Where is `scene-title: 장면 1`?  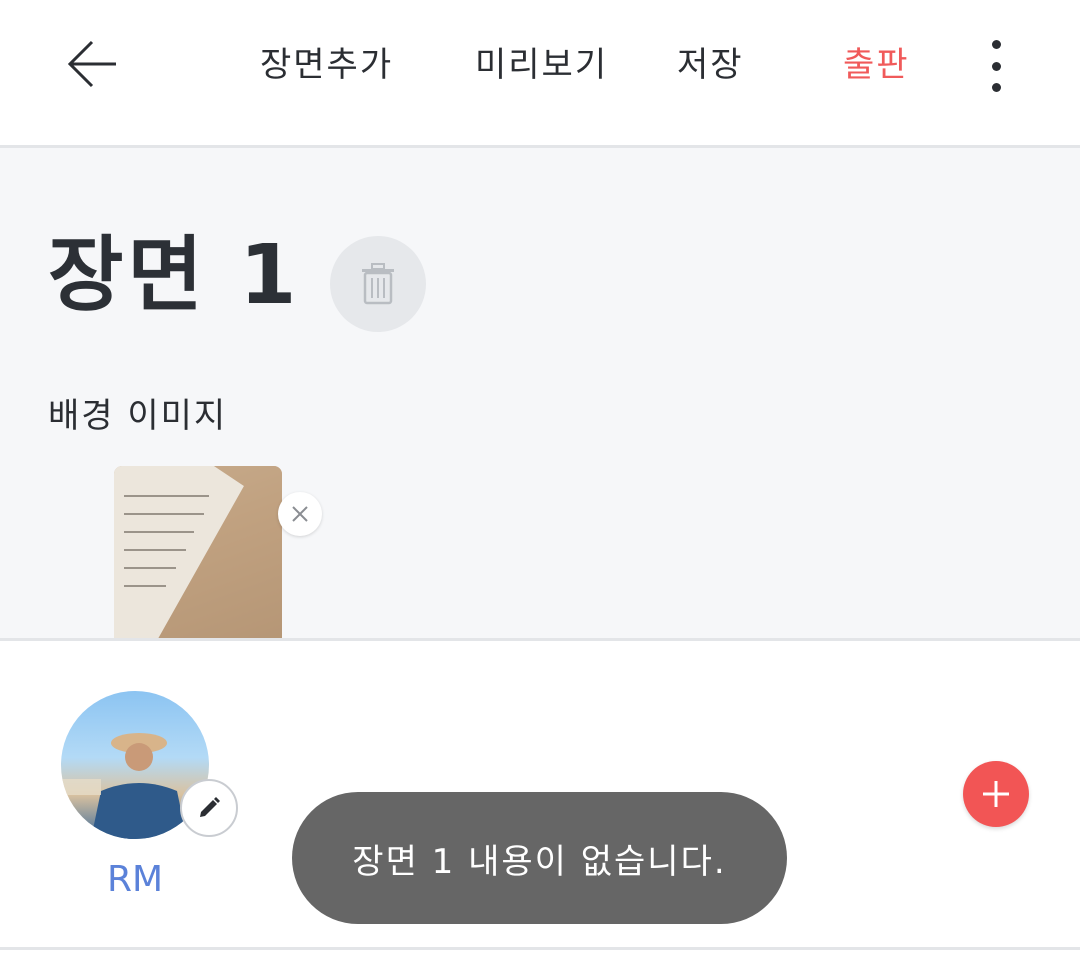 scene-title: 장면 1 is located at coordinates (174, 275).